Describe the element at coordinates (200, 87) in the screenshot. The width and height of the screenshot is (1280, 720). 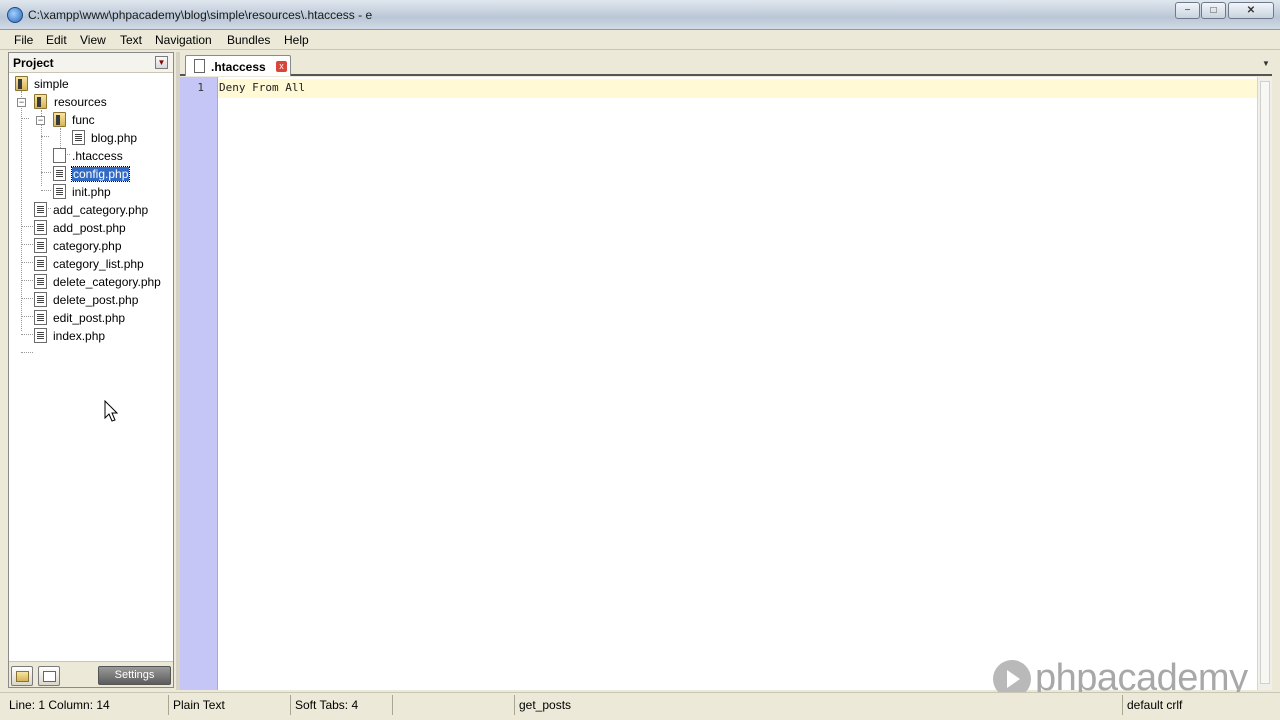
I see `line-number: 1` at that location.